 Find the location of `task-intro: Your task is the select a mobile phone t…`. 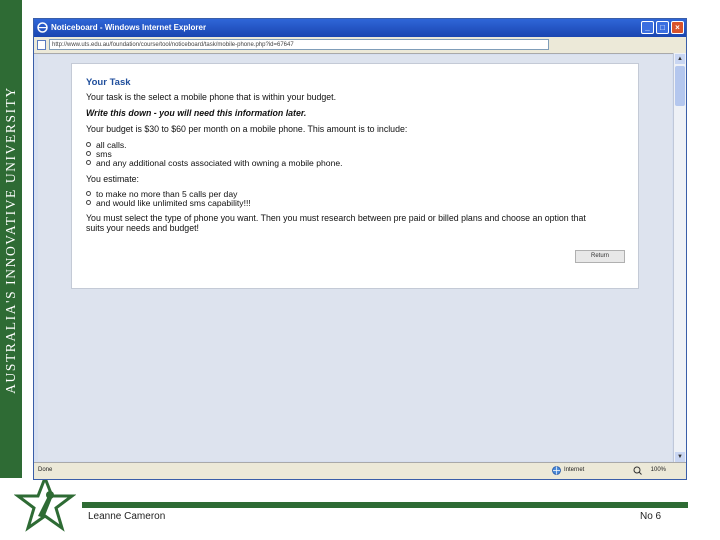

task-intro: Your task is the select a mobile phone t… is located at coordinates (211, 97).